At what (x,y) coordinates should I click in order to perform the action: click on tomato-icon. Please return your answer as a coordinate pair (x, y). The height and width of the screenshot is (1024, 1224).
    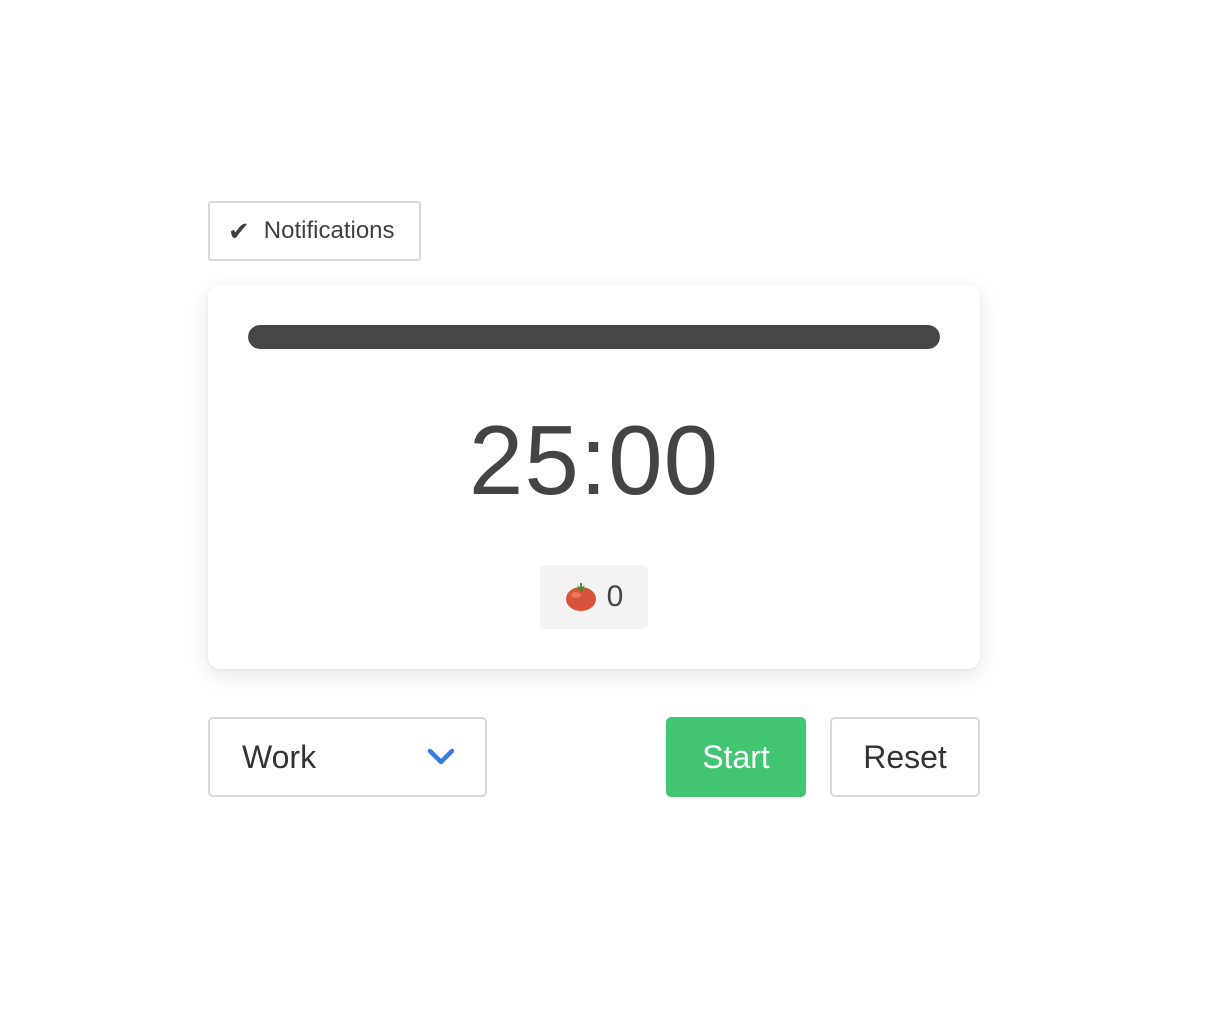
    Looking at the image, I should click on (580, 597).